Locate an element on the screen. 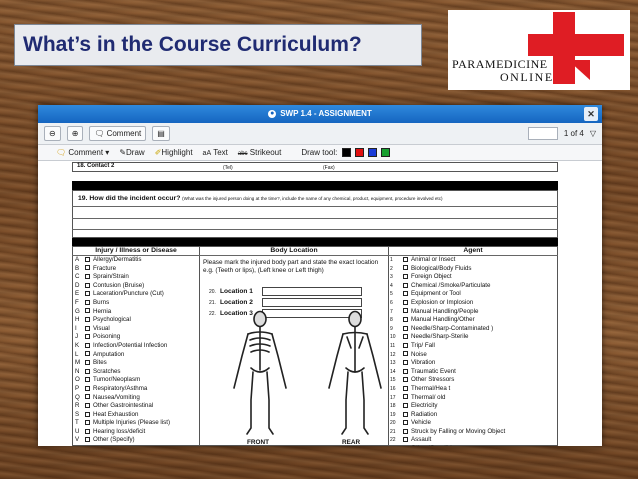 The image size is (638, 479). agent-item: 16 Thermal/Hea t is located at coordinates (447, 389).